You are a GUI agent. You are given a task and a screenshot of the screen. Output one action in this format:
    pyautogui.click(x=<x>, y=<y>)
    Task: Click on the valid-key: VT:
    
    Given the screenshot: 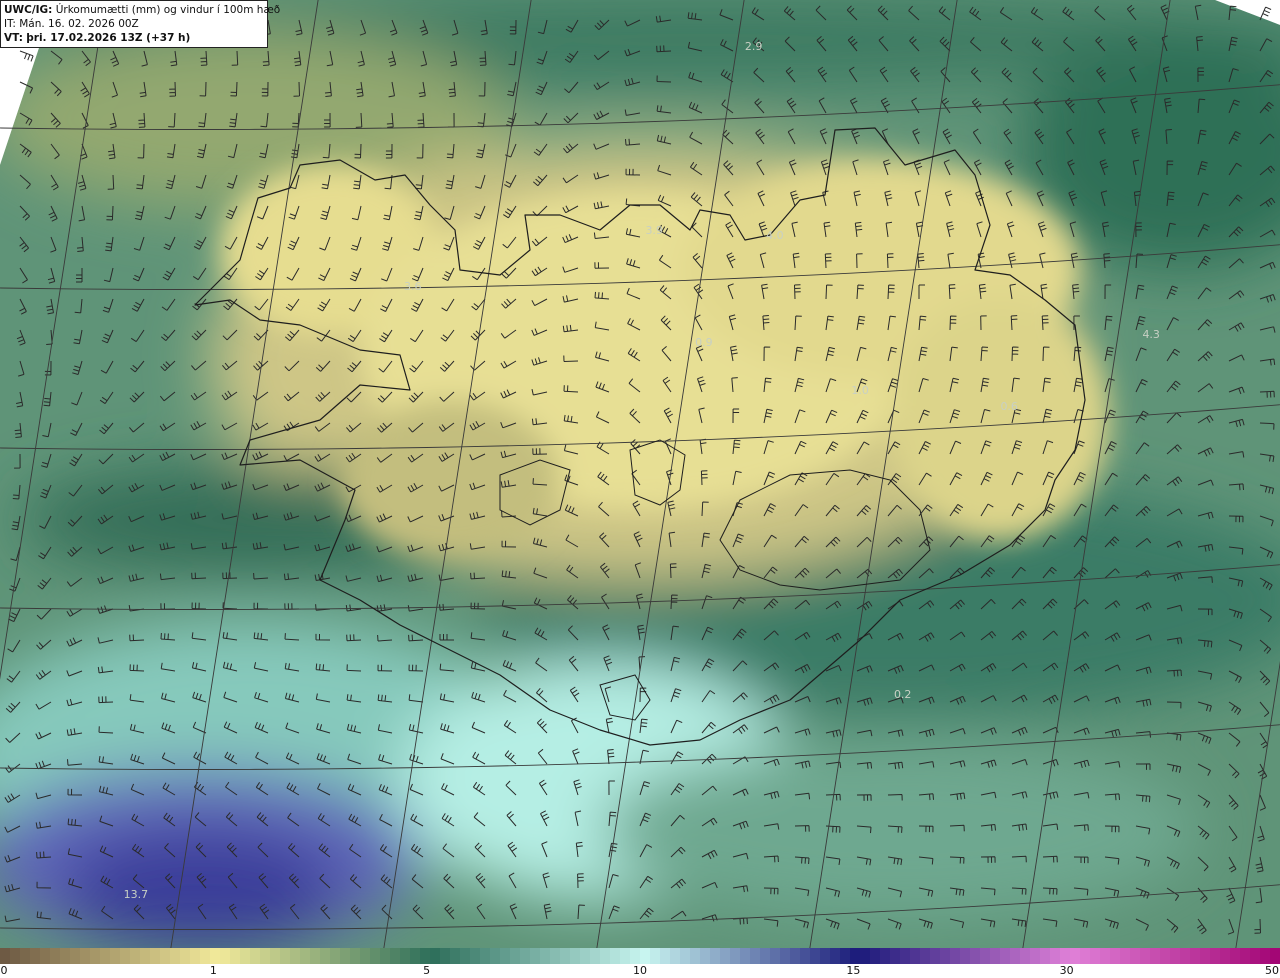 What is the action you would take?
    pyautogui.click(x=13, y=38)
    